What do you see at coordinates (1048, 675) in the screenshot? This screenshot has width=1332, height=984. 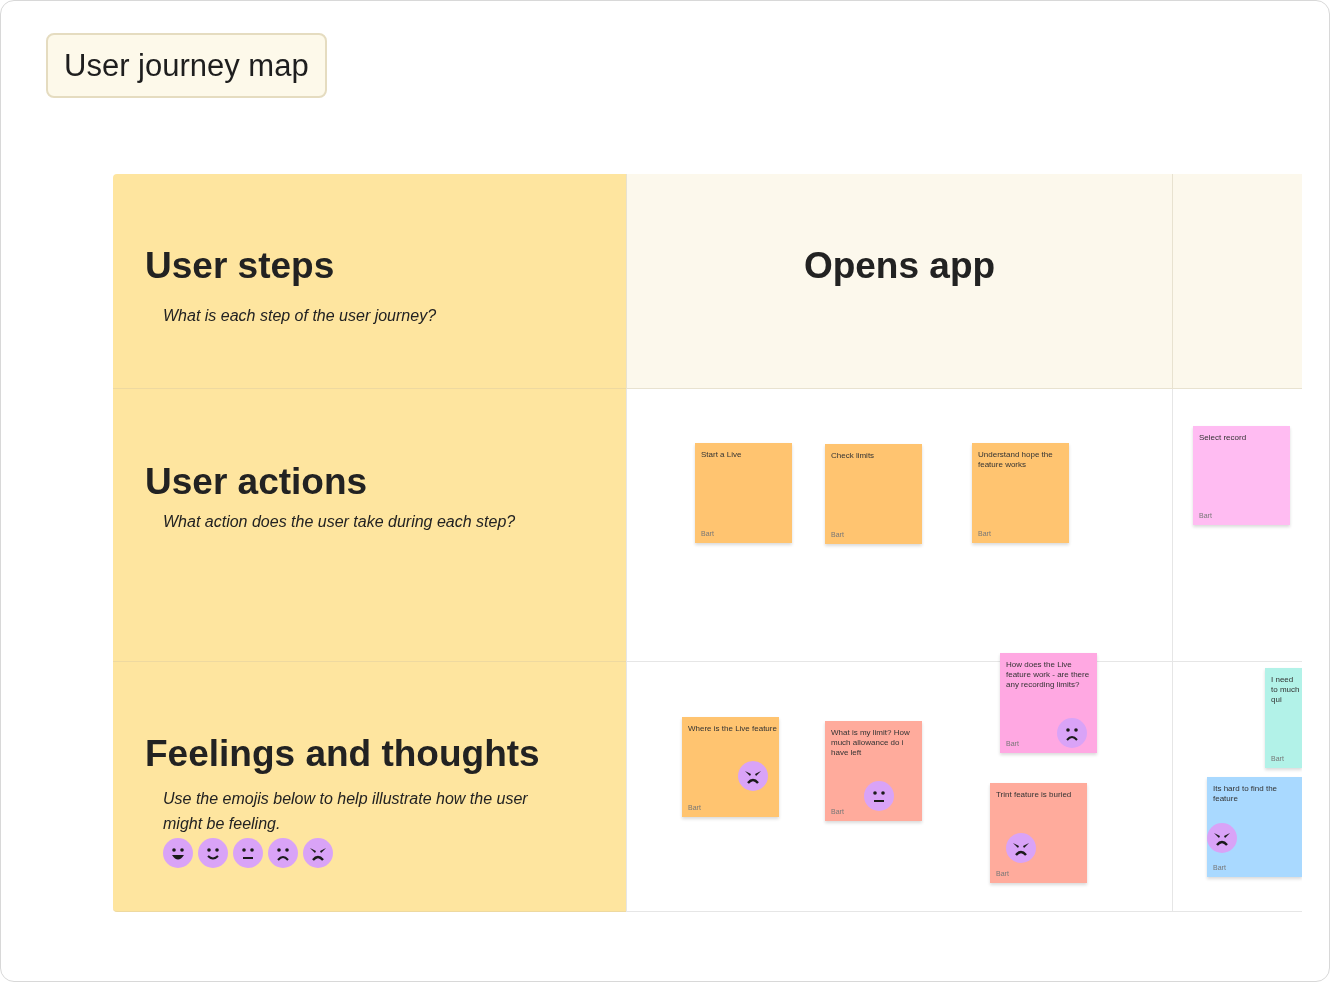 I see `note-text: How does the Live feature work - are there any recording limits?` at bounding box center [1048, 675].